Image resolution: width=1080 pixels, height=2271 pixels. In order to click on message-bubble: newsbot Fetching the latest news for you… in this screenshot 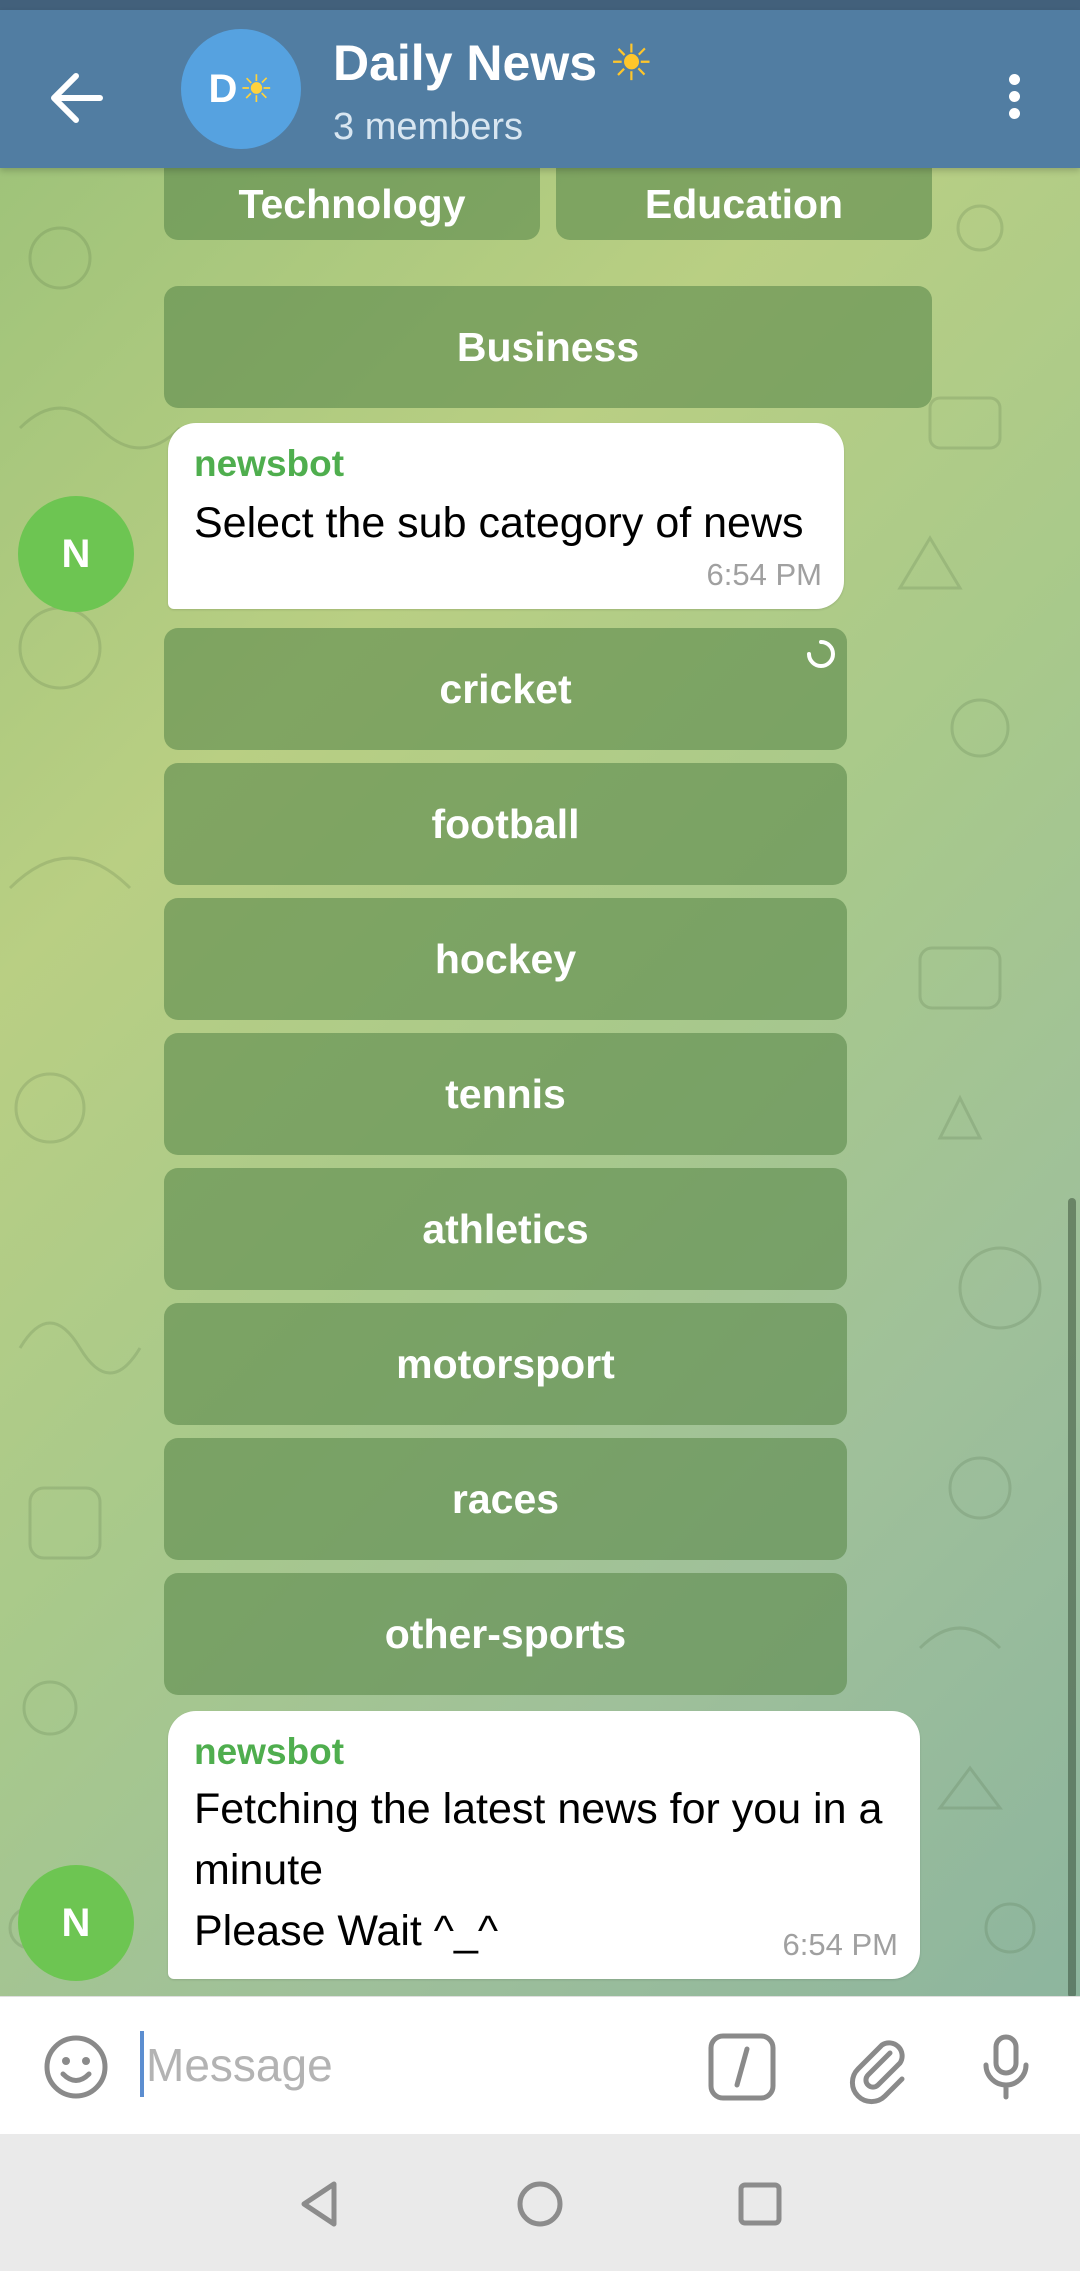, I will do `click(544, 1845)`.